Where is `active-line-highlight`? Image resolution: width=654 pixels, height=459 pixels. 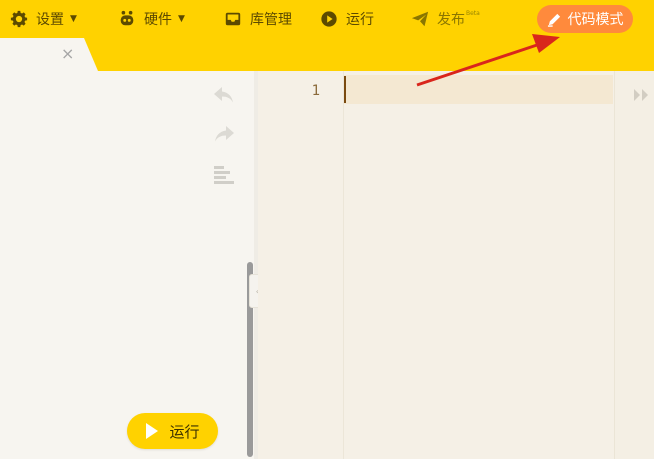
active-line-highlight is located at coordinates (478, 89).